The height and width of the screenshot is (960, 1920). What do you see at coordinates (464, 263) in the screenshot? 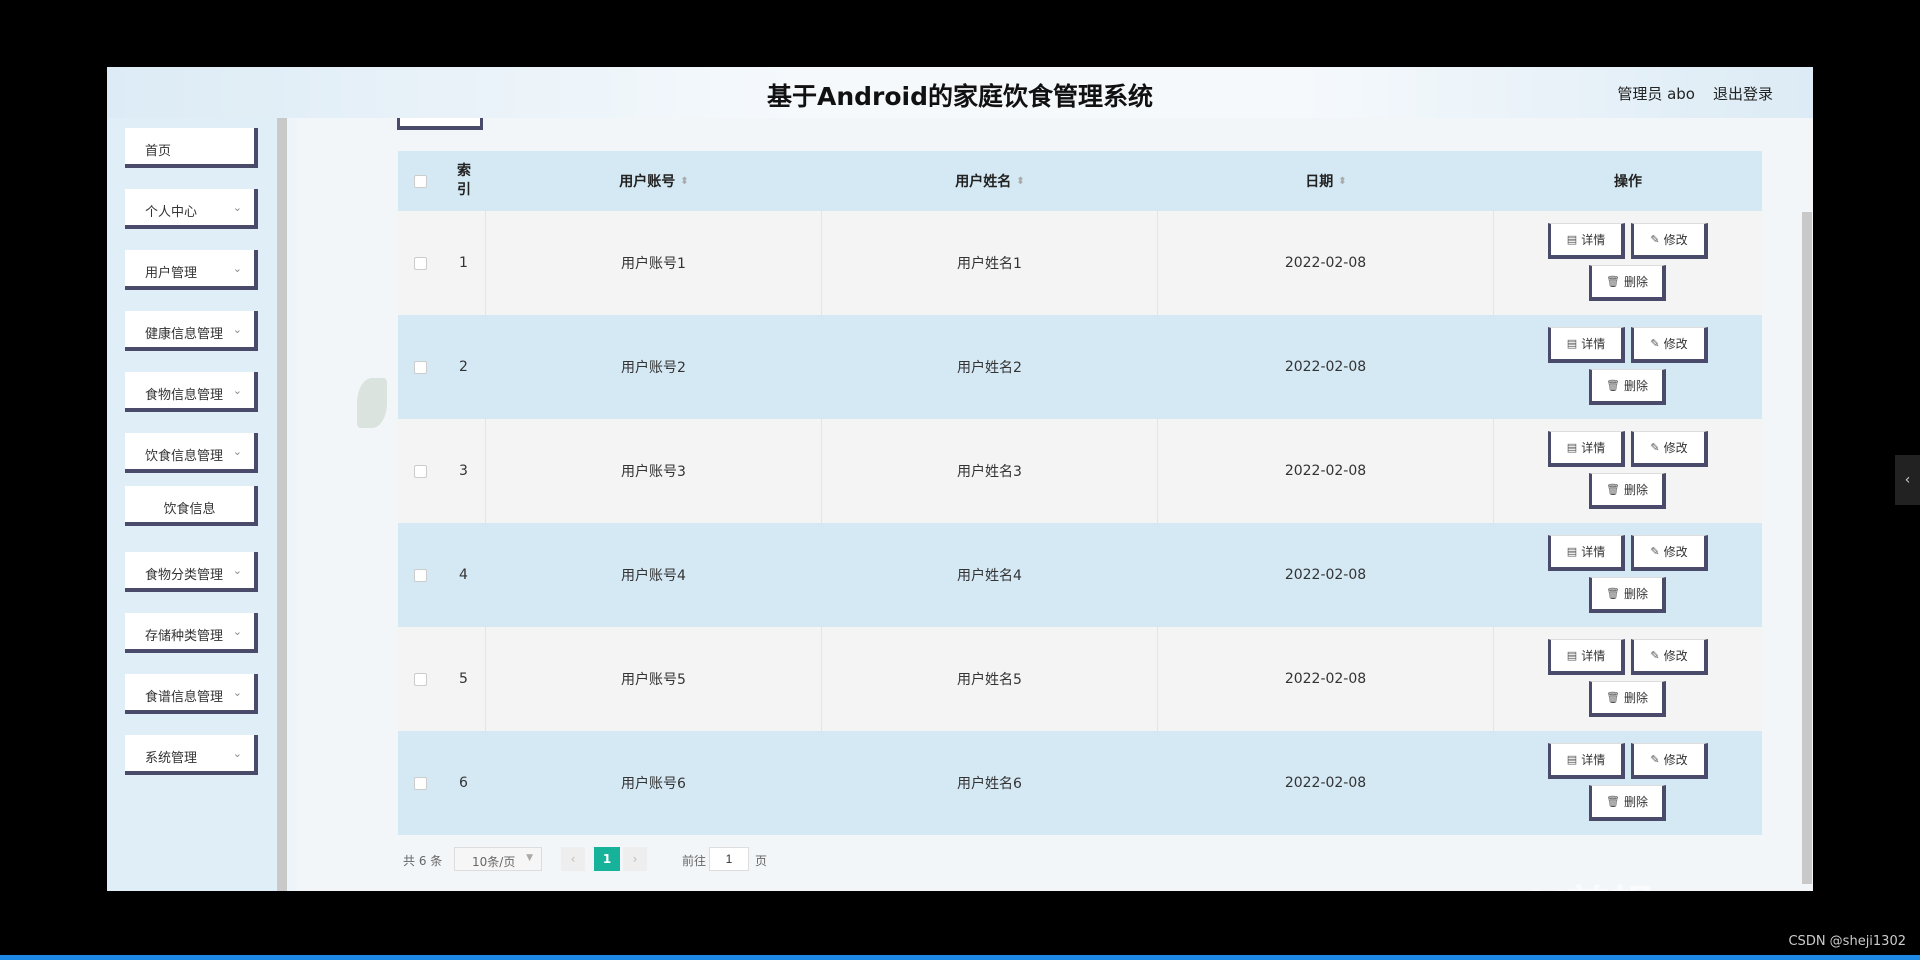
I see `row-index: 1` at bounding box center [464, 263].